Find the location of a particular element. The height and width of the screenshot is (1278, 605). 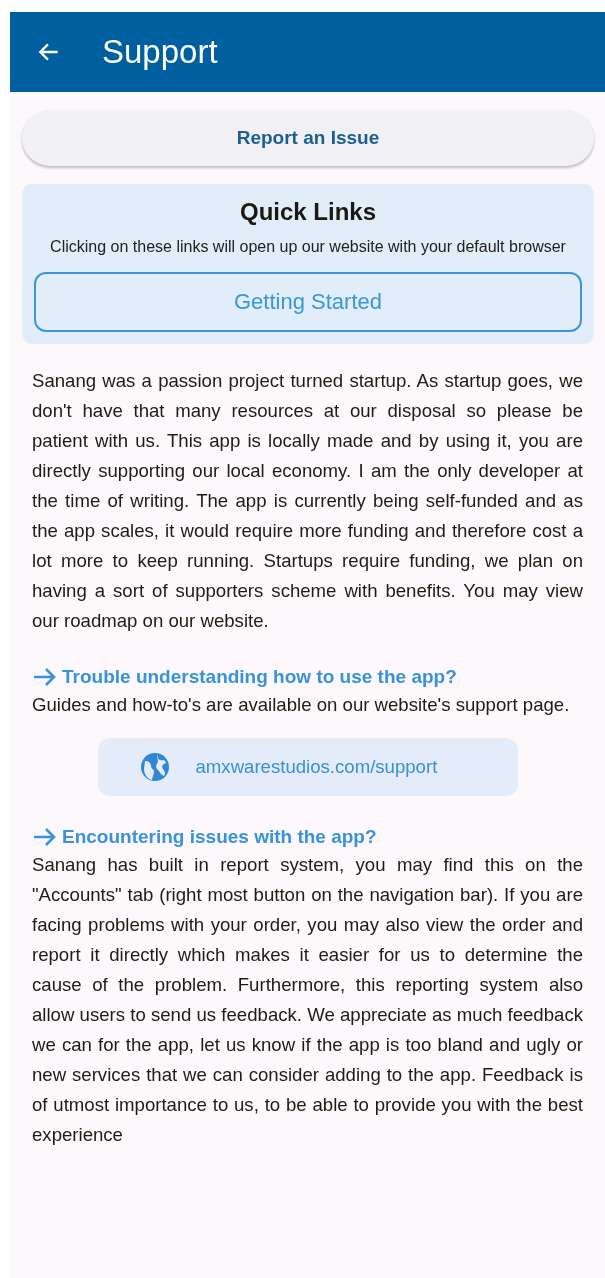

globe-icon is located at coordinates (154, 767).